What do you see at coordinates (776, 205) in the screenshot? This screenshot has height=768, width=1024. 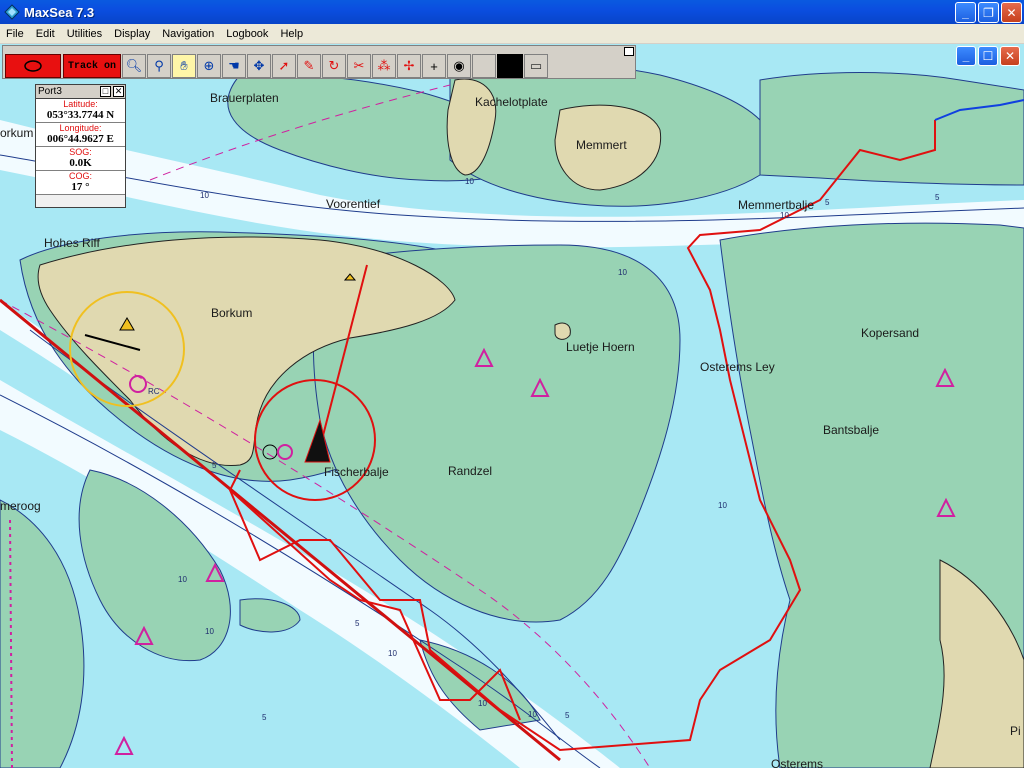 I see `place-label: Memmertbalje` at bounding box center [776, 205].